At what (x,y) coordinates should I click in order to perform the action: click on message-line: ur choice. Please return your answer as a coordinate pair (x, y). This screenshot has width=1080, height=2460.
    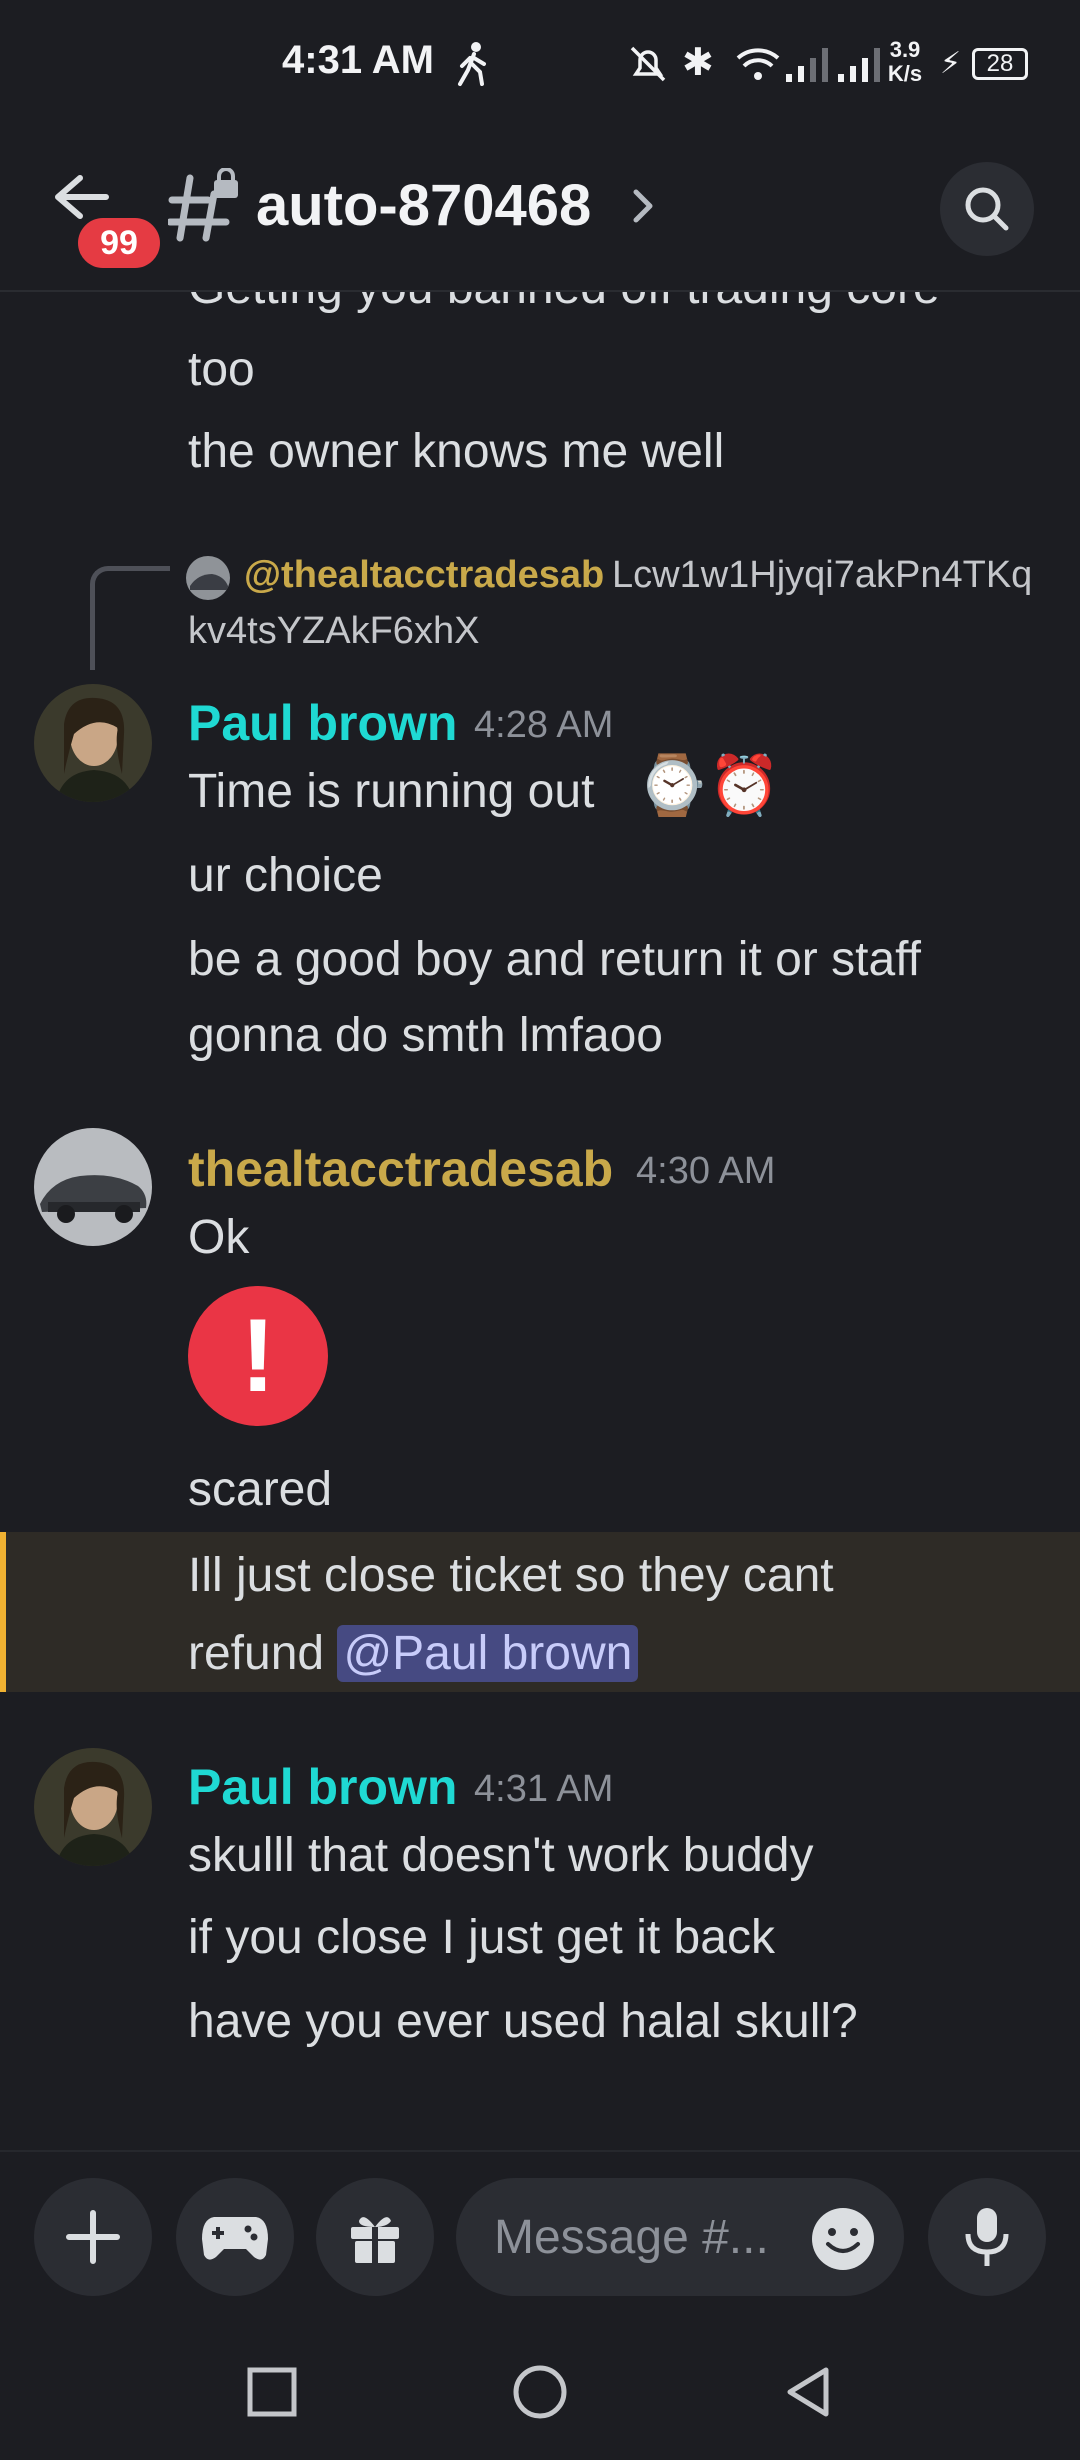
    Looking at the image, I should click on (285, 875).